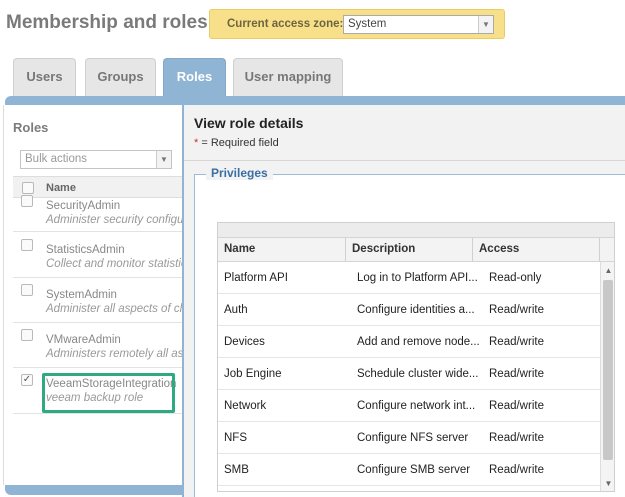  I want to click on column-description-header: Description, so click(409, 249).